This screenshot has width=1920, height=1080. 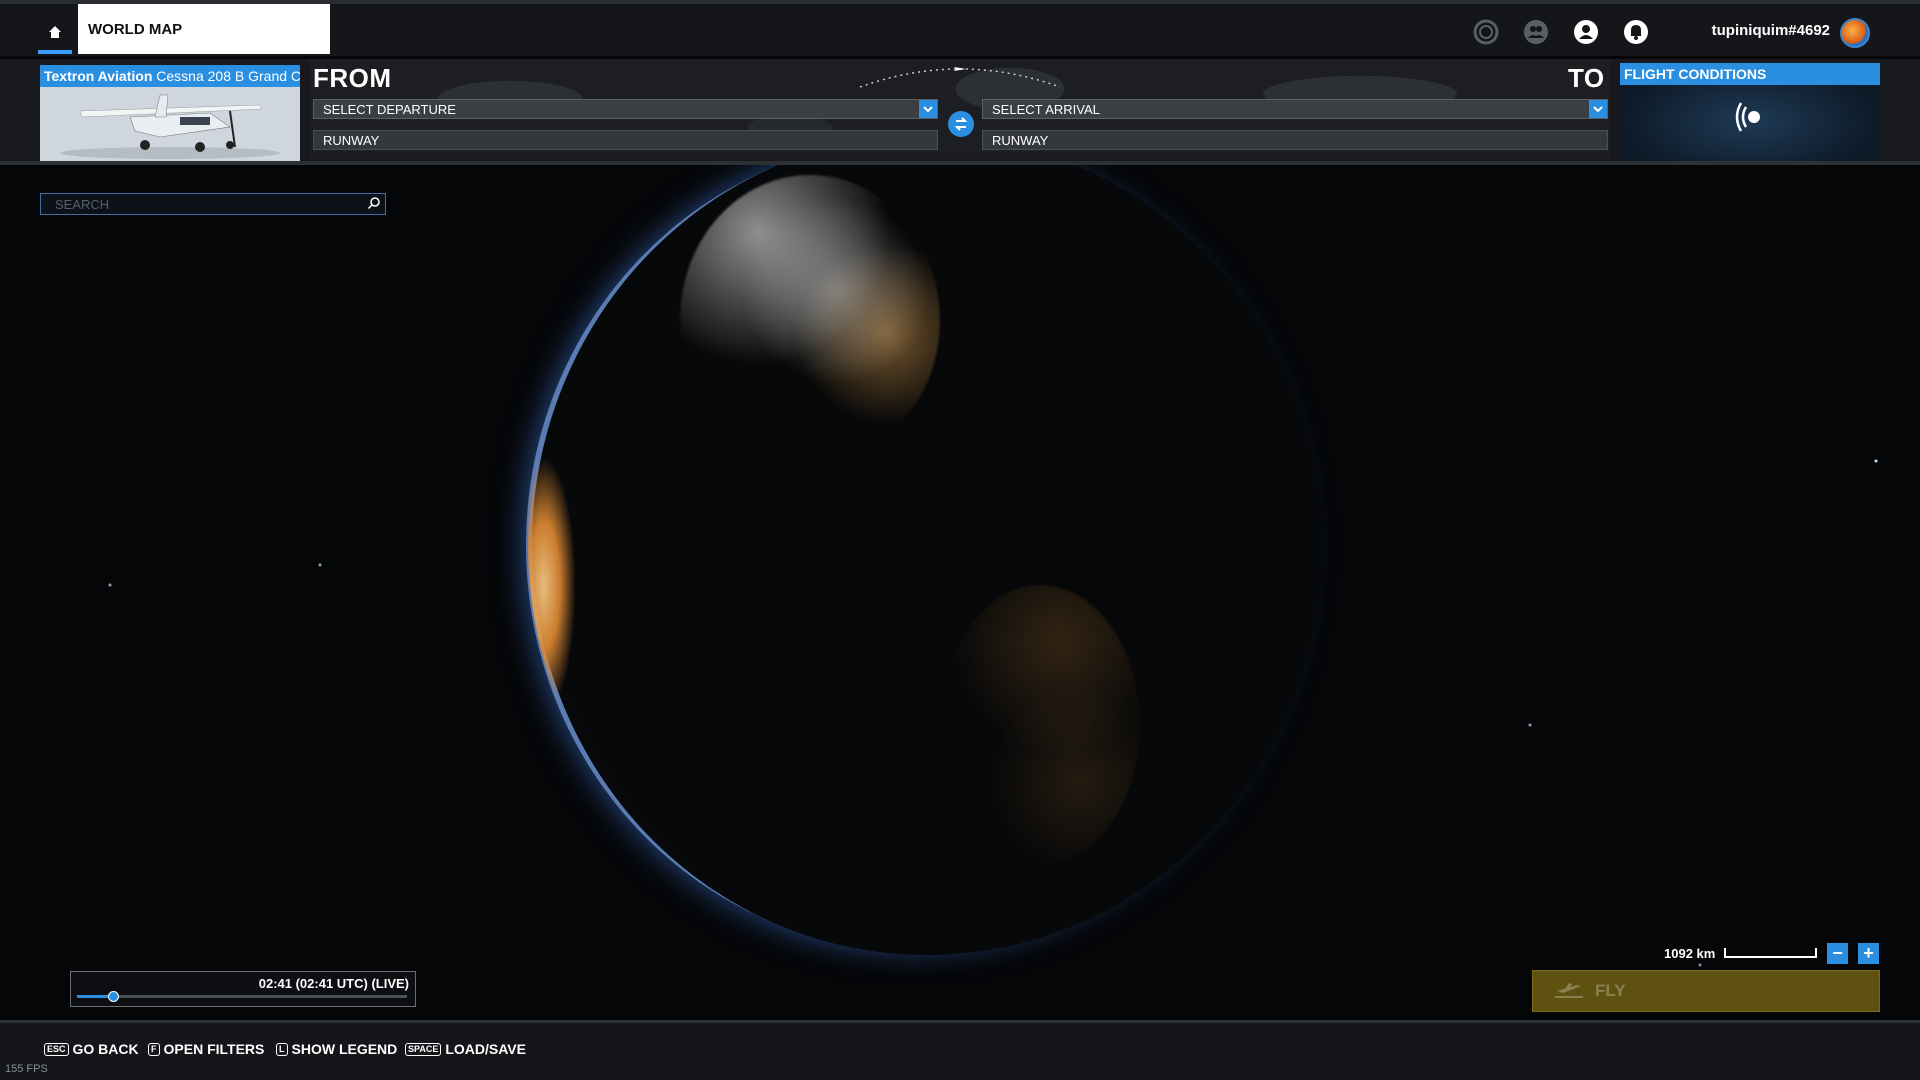 What do you see at coordinates (154, 1049) in the screenshot?
I see `f-key-icon: F` at bounding box center [154, 1049].